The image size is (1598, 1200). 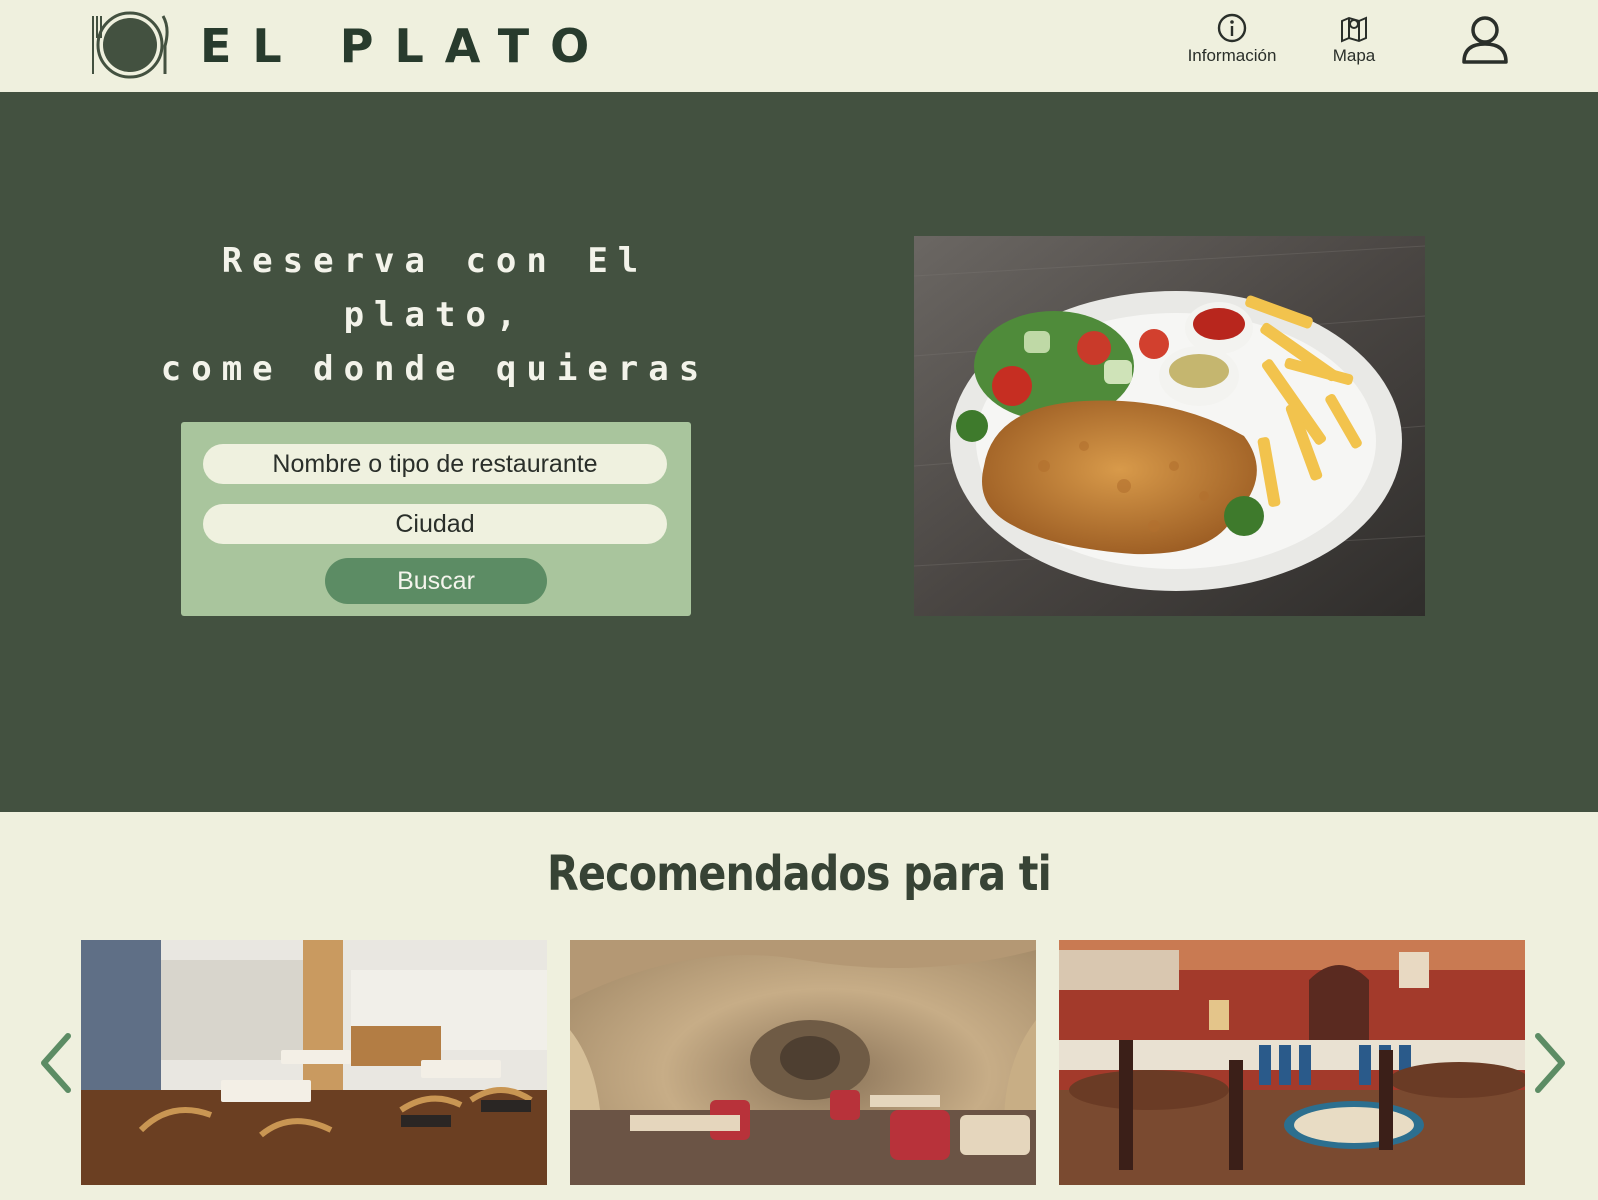 I want to click on carousel-prev-button, so click(x=56, y=1063).